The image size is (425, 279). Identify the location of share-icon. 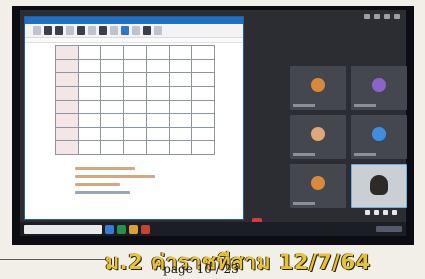
(385, 212).